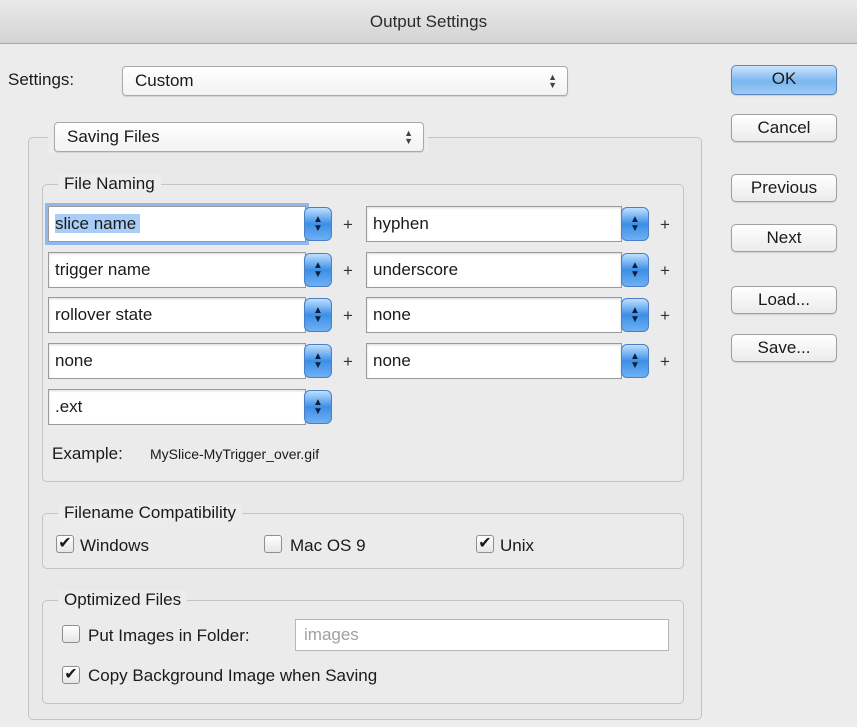 Image resolution: width=857 pixels, height=727 pixels. Describe the element at coordinates (123, 600) in the screenshot. I see `optimized-files-legend: Optimized Files` at that location.